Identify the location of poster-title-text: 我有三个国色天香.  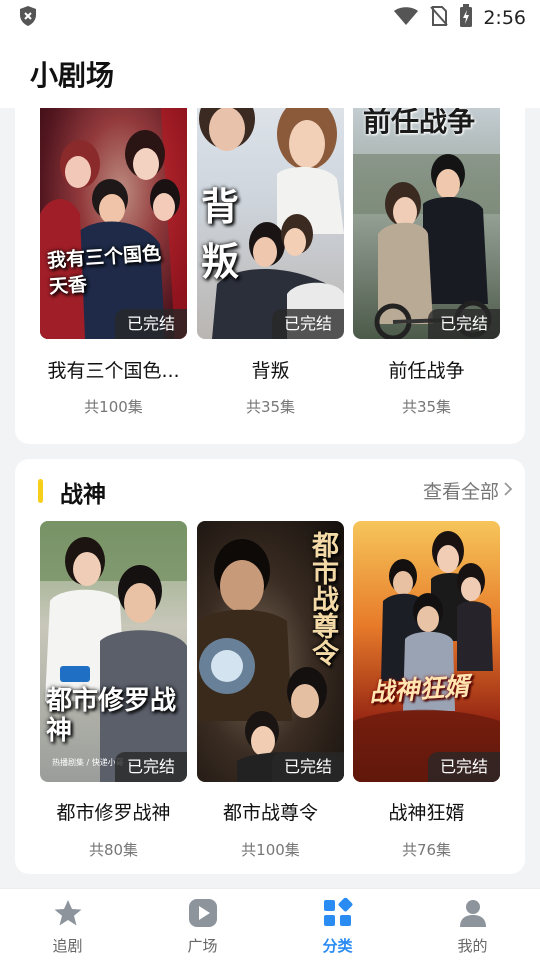
(104, 270).